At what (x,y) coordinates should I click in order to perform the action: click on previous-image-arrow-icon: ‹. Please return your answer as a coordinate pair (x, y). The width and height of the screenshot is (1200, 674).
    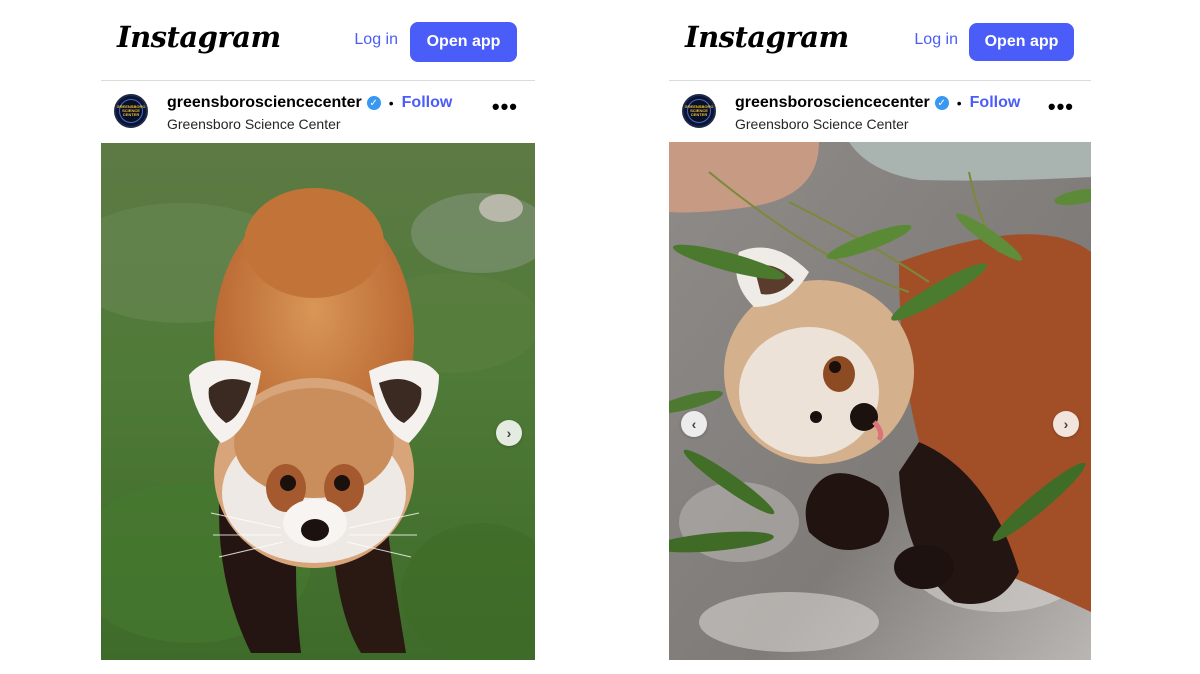
    Looking at the image, I should click on (694, 424).